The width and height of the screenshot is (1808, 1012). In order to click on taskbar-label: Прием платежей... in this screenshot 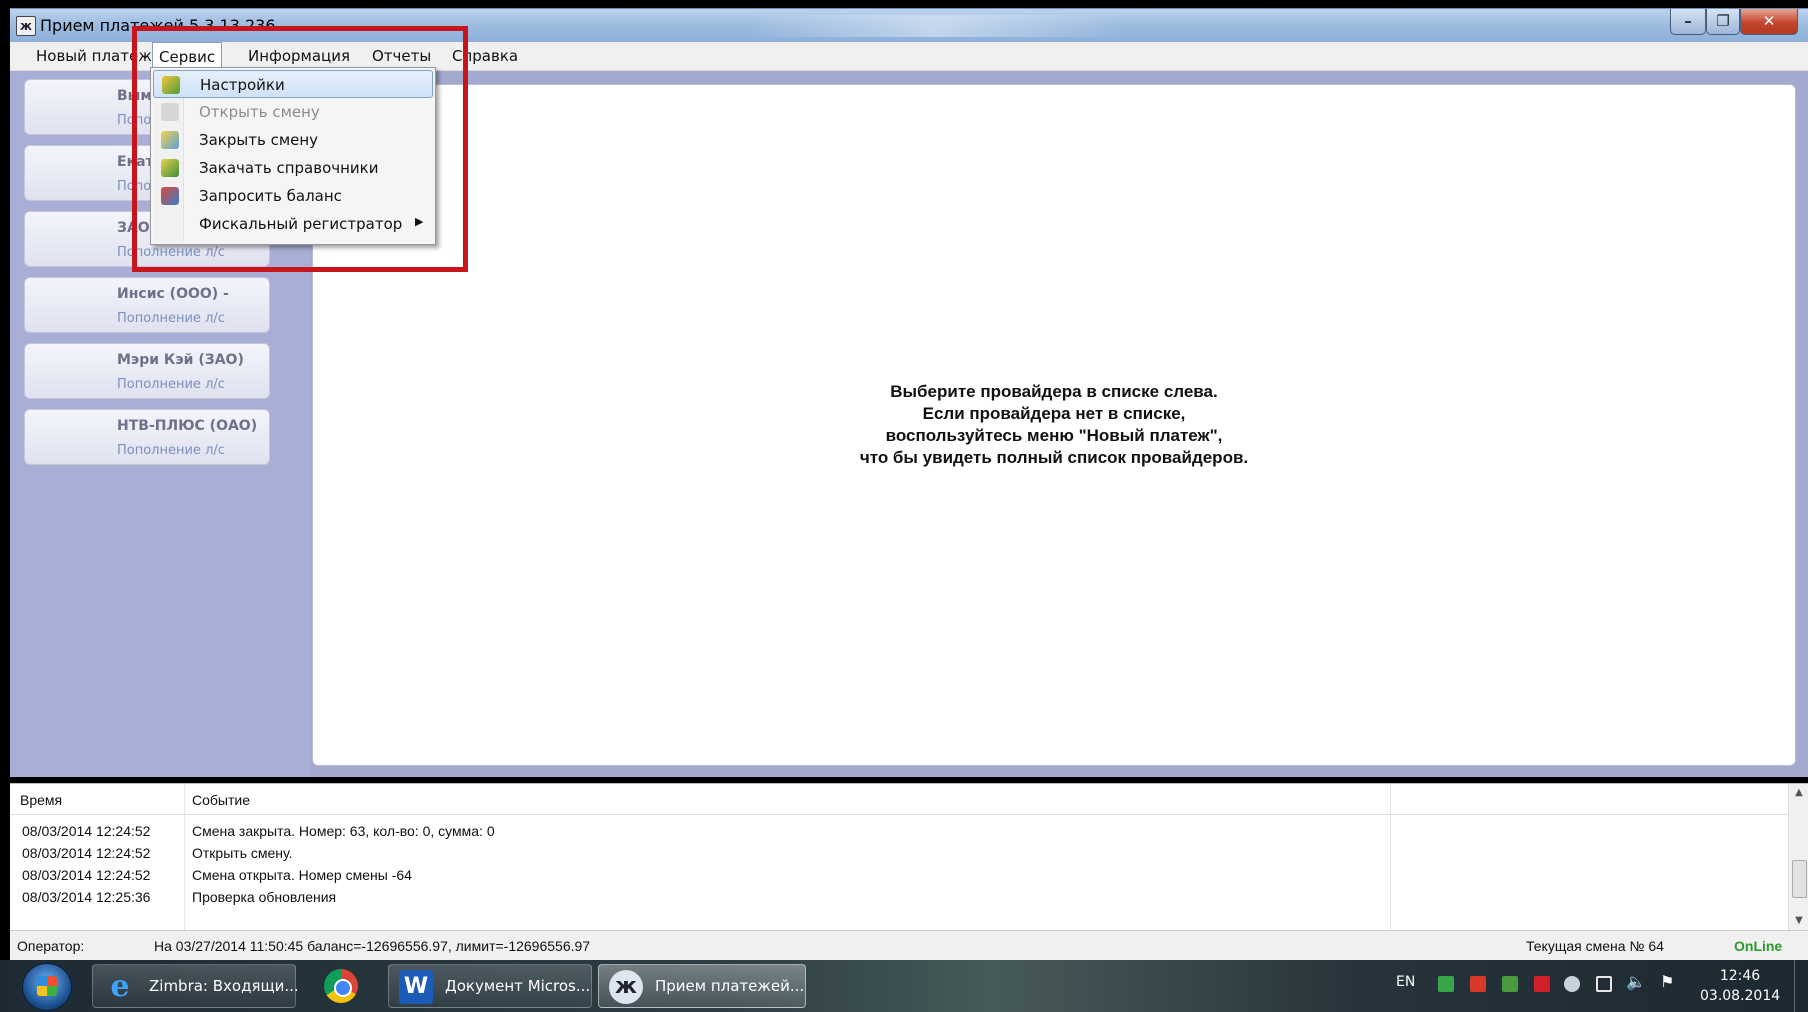, I will do `click(730, 986)`.